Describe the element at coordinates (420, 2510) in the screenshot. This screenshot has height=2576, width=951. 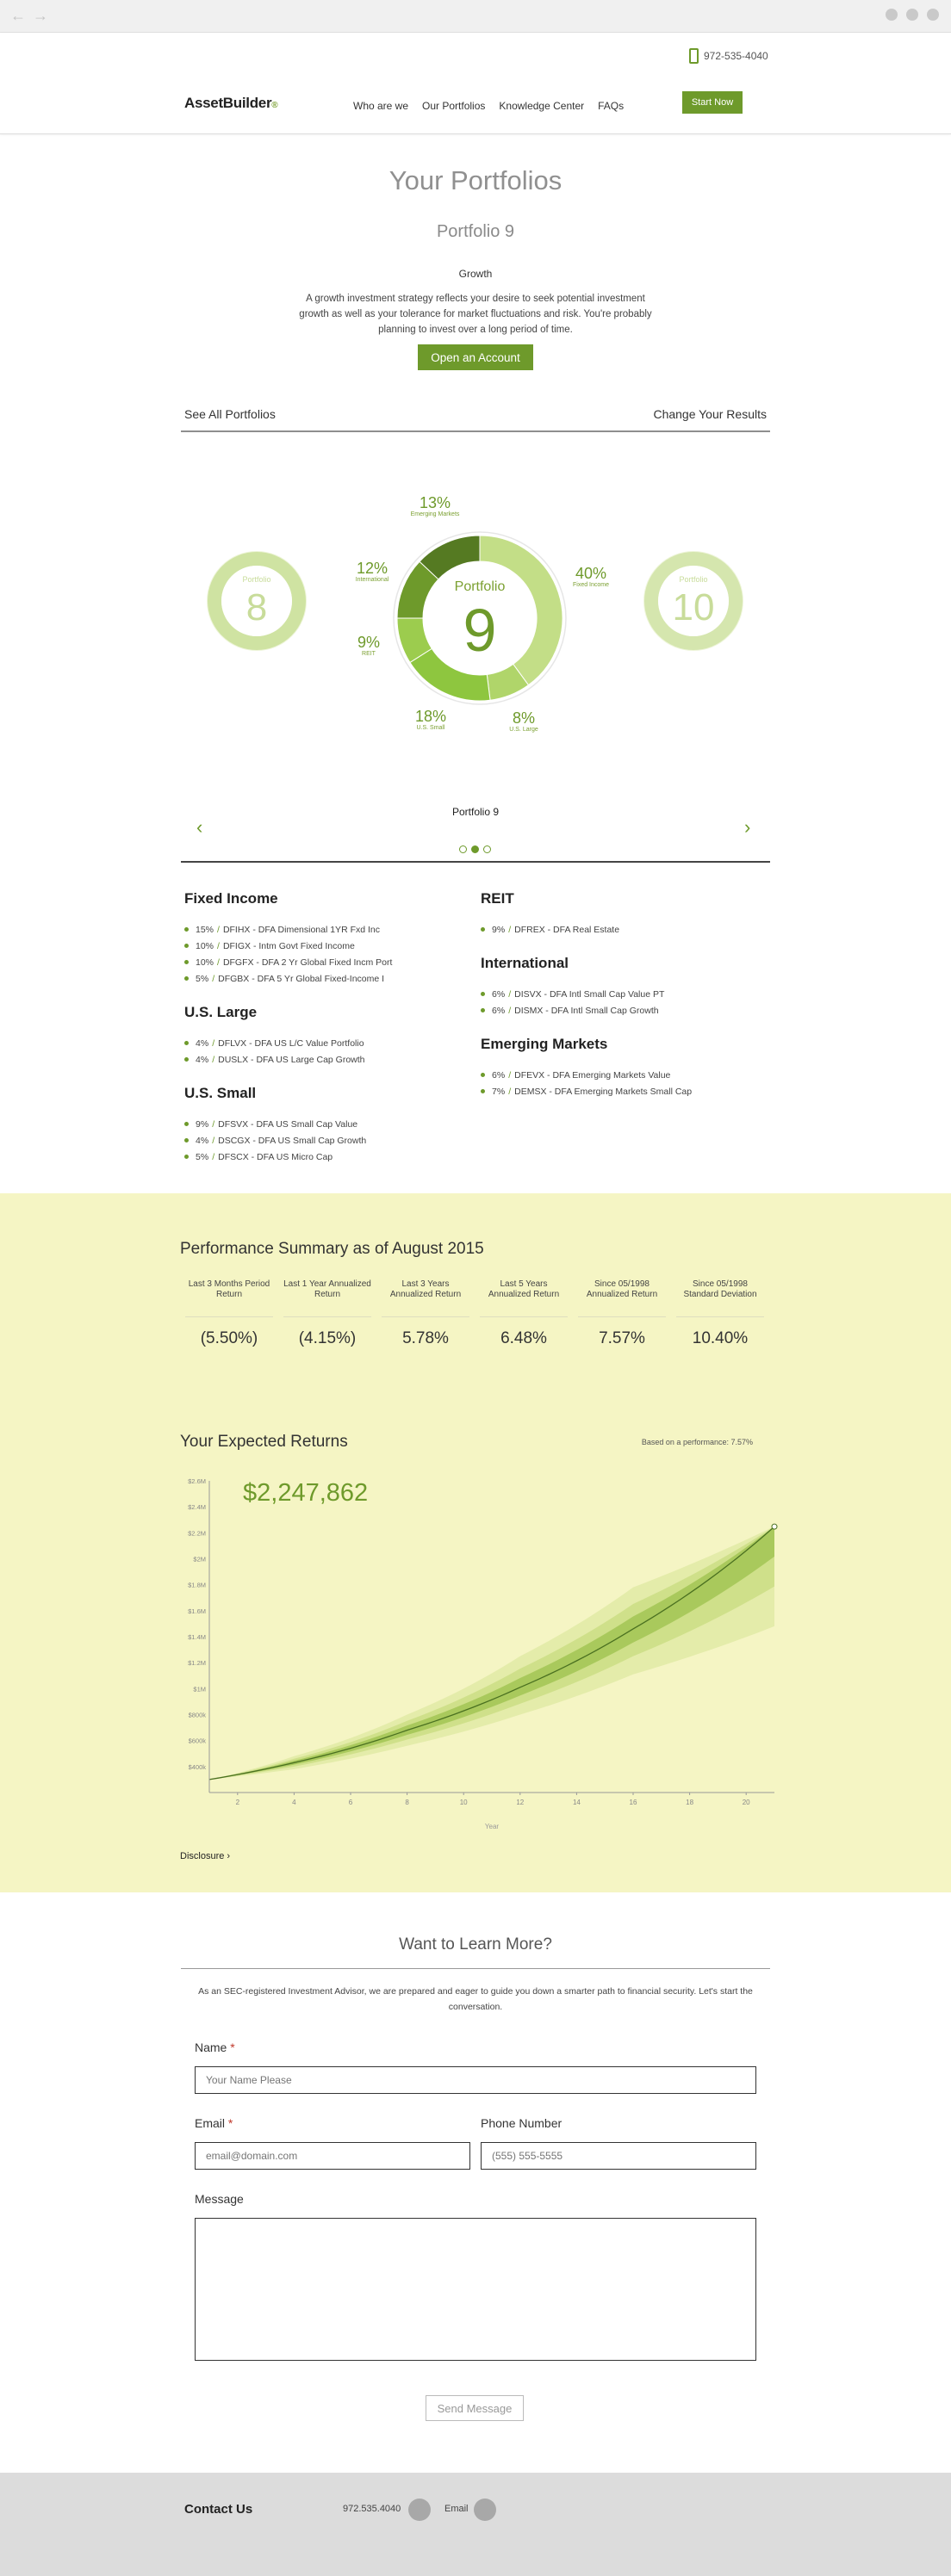
I see `phone-icon` at that location.